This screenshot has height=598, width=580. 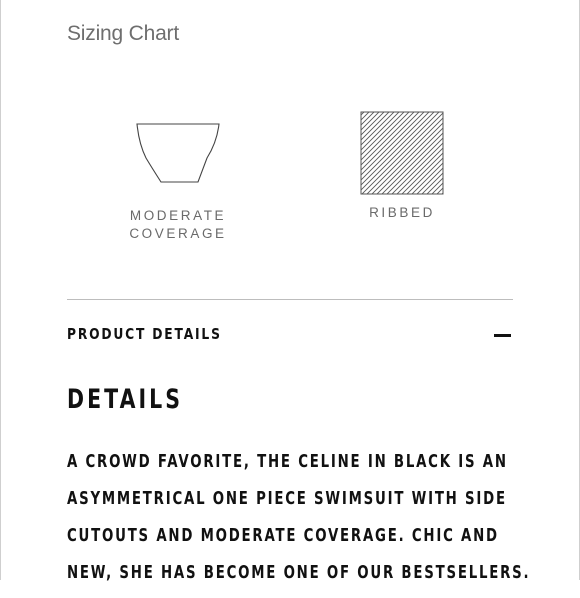 I want to click on feature-moderate-coverage: MODERATE COVERAGE, so click(x=178, y=182).